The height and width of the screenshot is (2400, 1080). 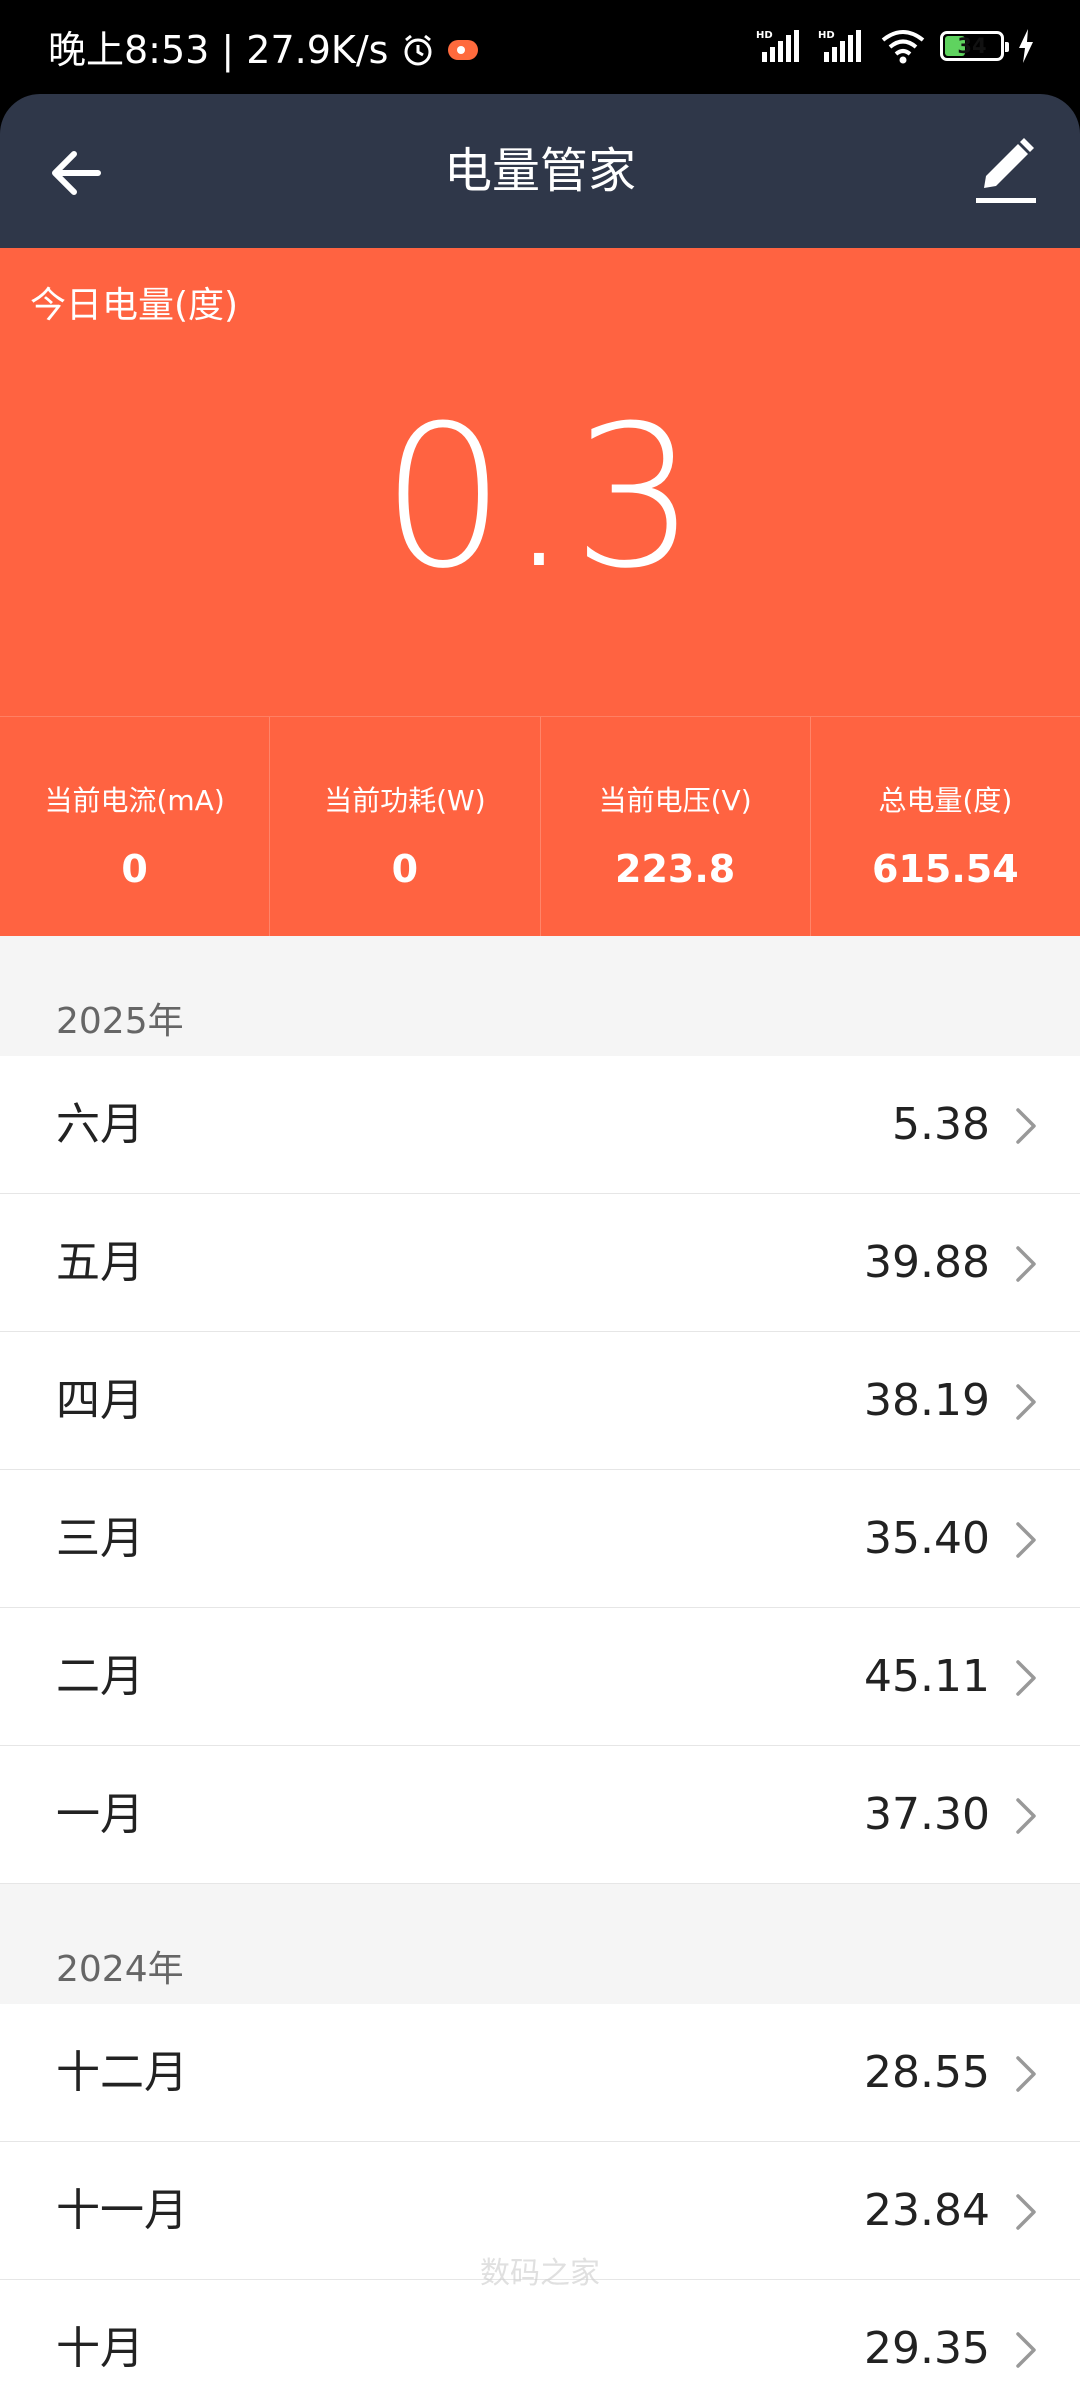 What do you see at coordinates (674, 826) in the screenshot?
I see `stat-voltage: 当前电压(V) 223.8` at bounding box center [674, 826].